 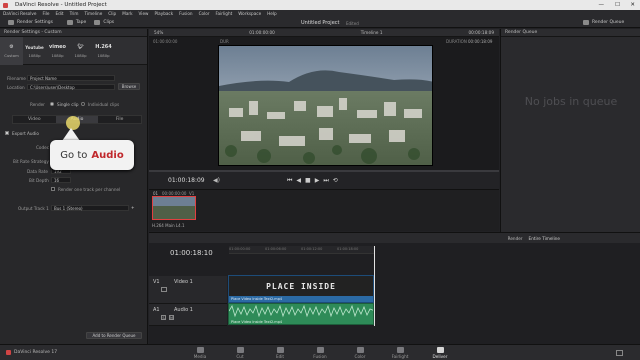 I want to click on scrubber-bar, so click(x=324, y=171).